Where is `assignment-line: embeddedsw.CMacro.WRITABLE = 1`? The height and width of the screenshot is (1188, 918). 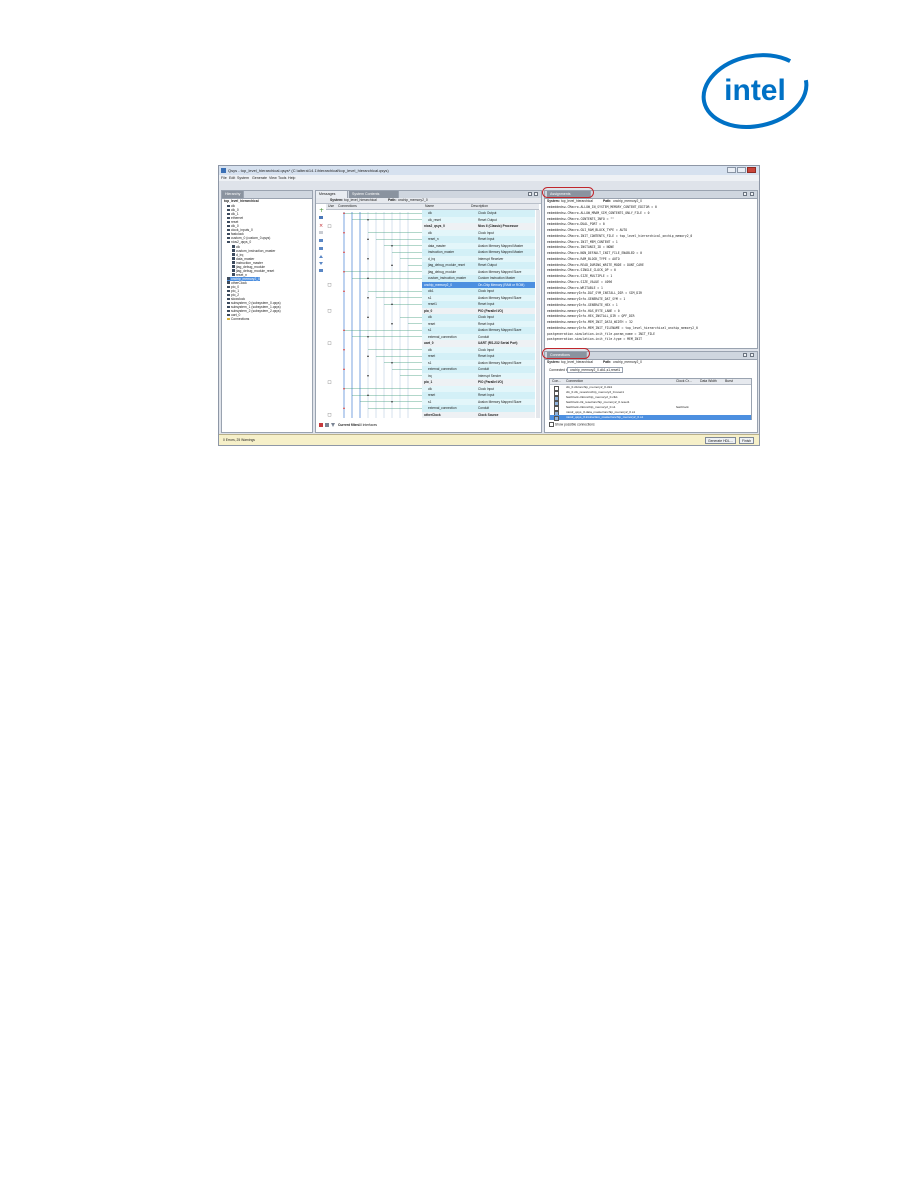 assignment-line: embeddedsw.CMacro.WRITABLE = 1 is located at coordinates (575, 287).